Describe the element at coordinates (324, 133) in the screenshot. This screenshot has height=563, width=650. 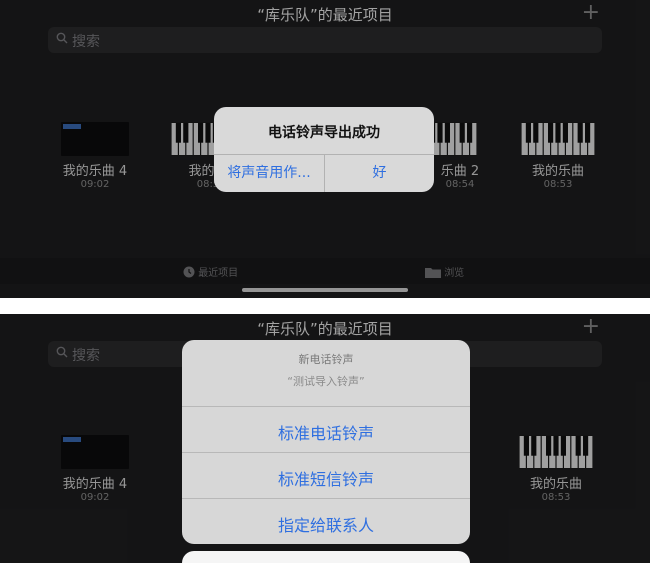
I see `alert-title: 电话铃声导出成功` at that location.